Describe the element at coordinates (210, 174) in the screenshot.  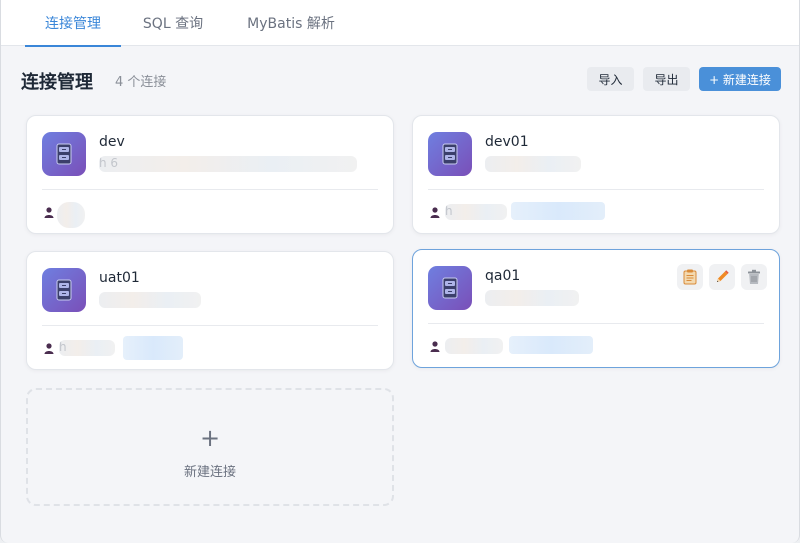
I see `connection-card-dev: dev h 6` at that location.